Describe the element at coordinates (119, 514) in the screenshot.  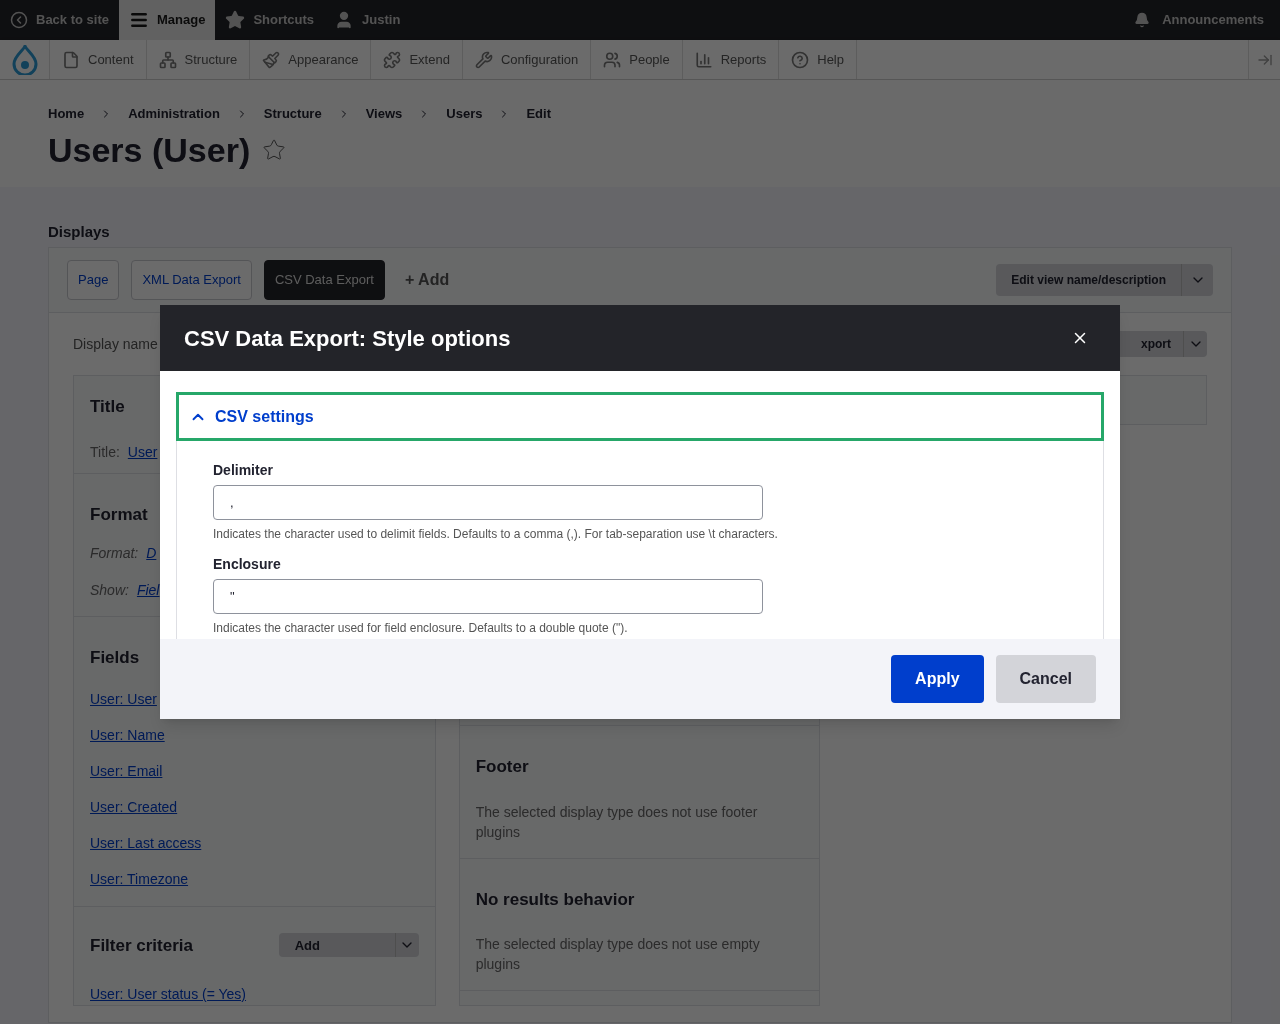
I see `section-heading: Format` at that location.